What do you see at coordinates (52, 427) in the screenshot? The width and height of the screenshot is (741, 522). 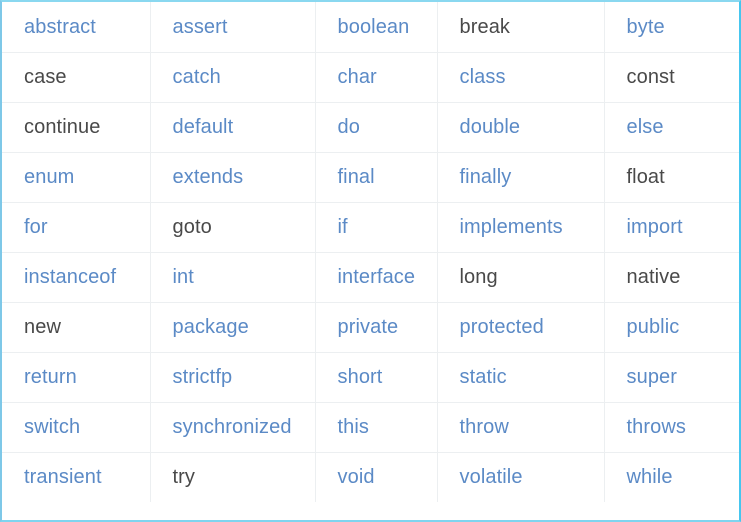 I see `keyword-switch: switch` at bounding box center [52, 427].